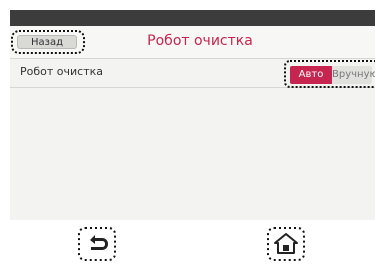 The width and height of the screenshot is (382, 264). What do you see at coordinates (192, 73) in the screenshot?
I see `setting-row: Робот очистка Авто Вручную` at bounding box center [192, 73].